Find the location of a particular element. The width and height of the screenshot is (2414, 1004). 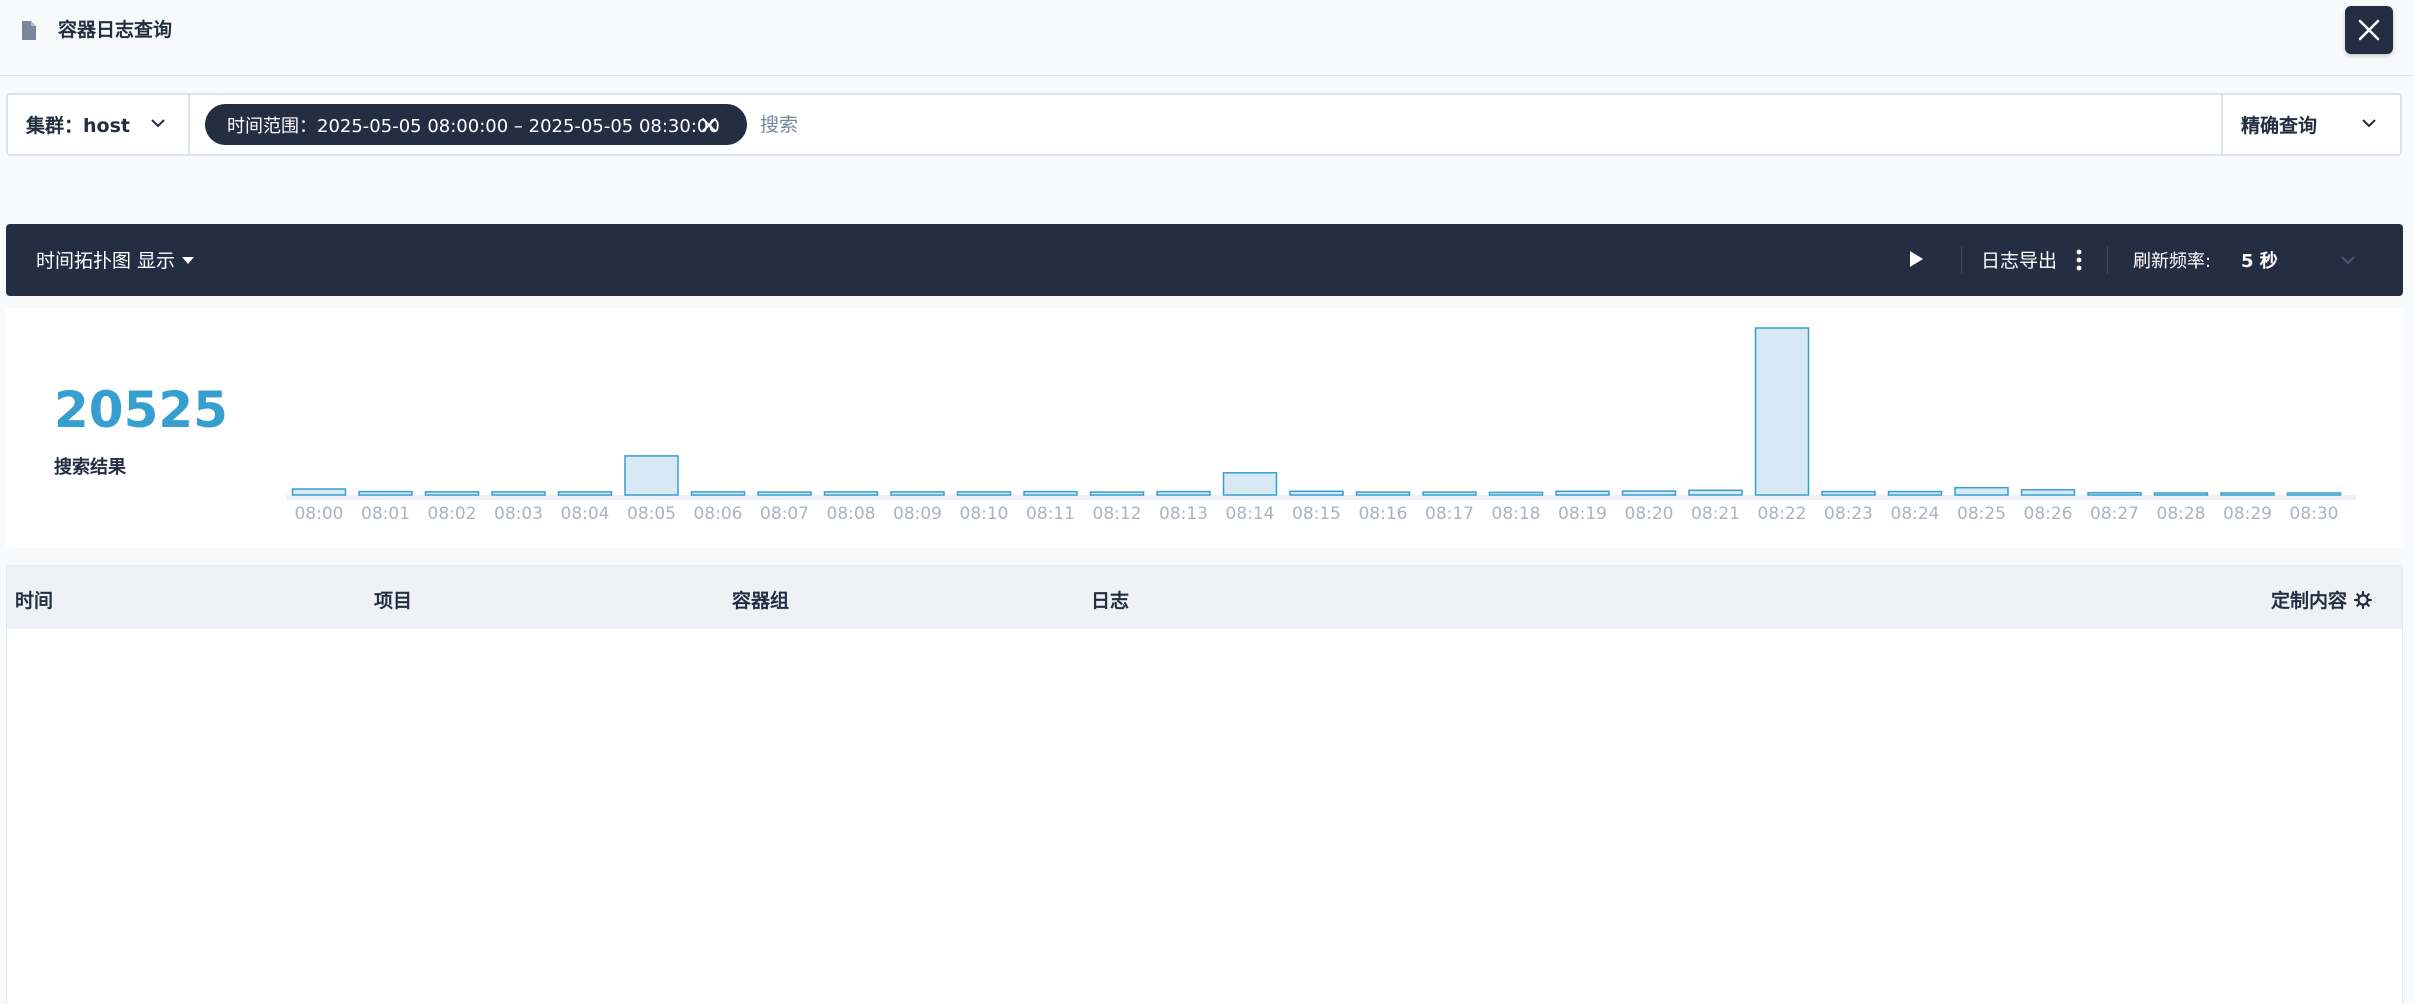

document-icon is located at coordinates (29, 30).